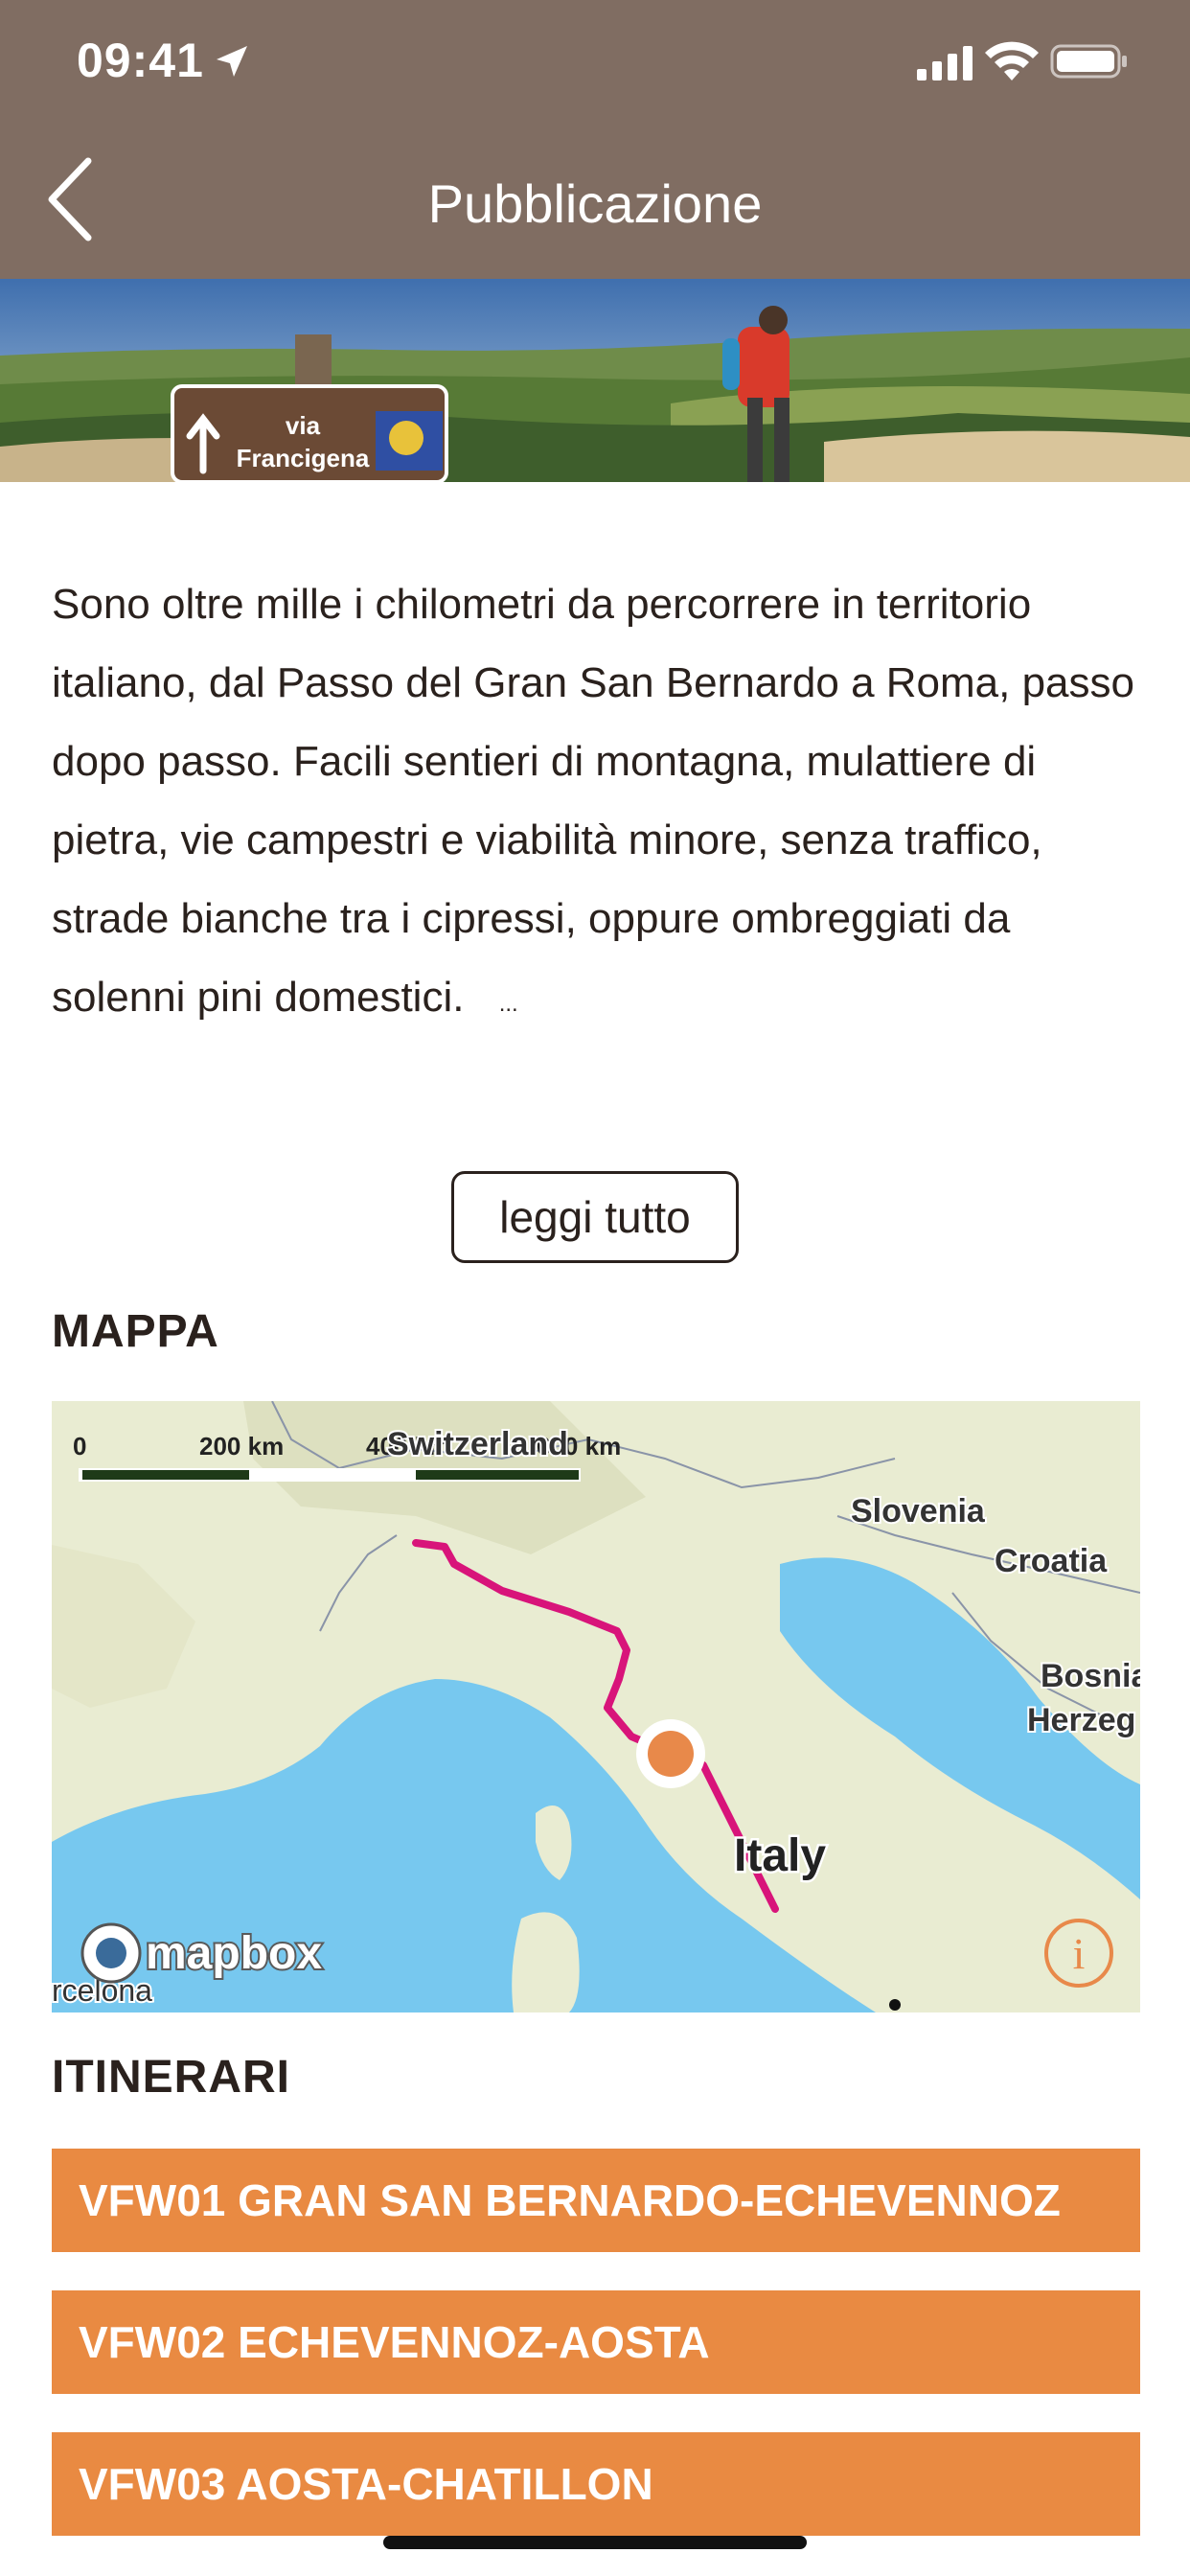 Image resolution: width=1190 pixels, height=2576 pixels. Describe the element at coordinates (595, 63) in the screenshot. I see `status-bar: 09:41` at that location.